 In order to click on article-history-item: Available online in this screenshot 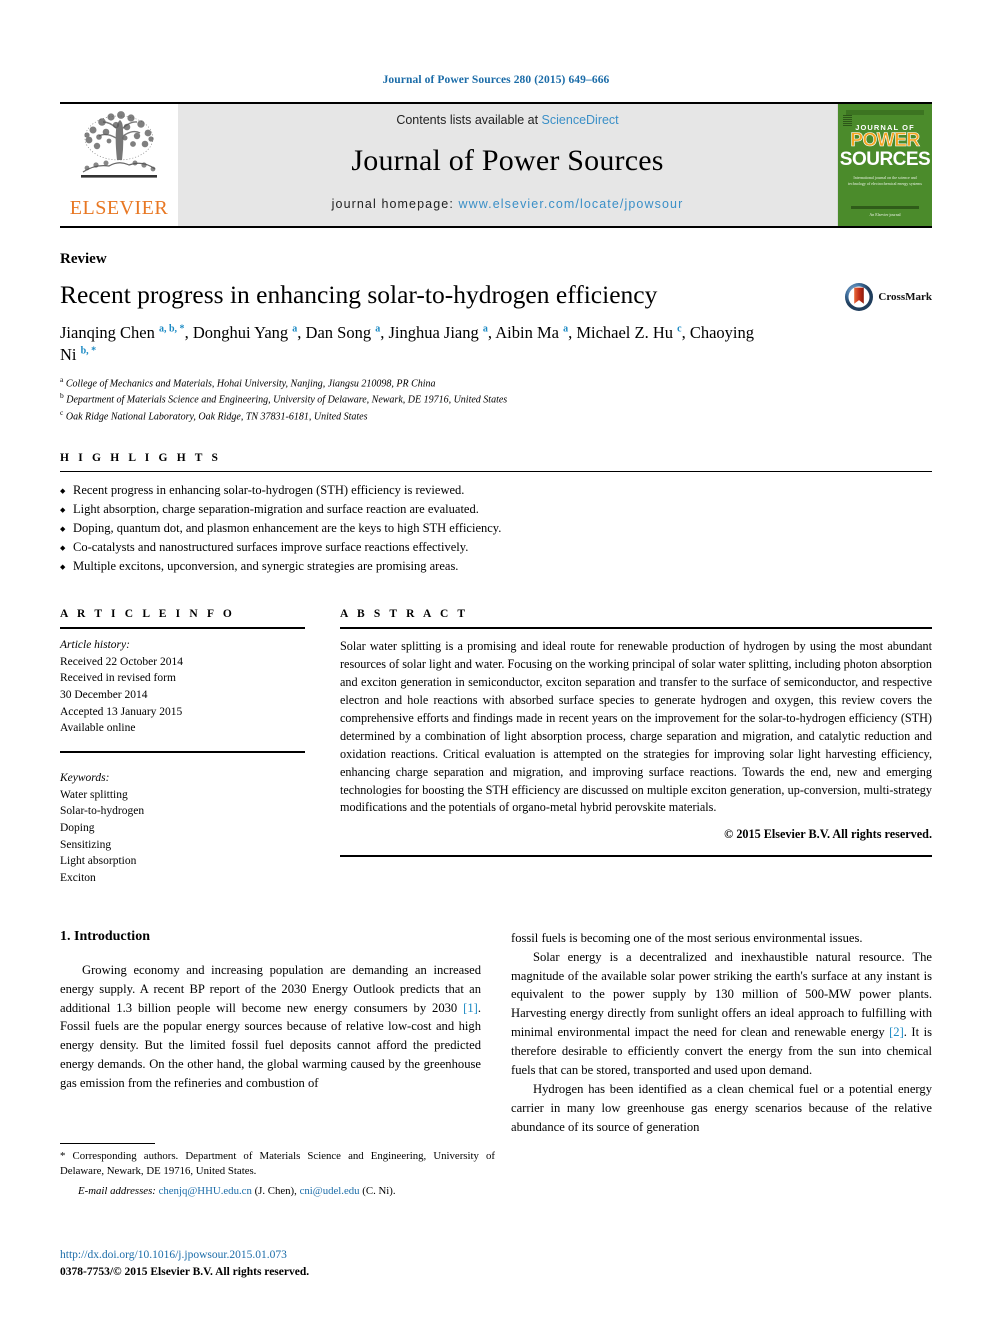, I will do `click(98, 728)`.